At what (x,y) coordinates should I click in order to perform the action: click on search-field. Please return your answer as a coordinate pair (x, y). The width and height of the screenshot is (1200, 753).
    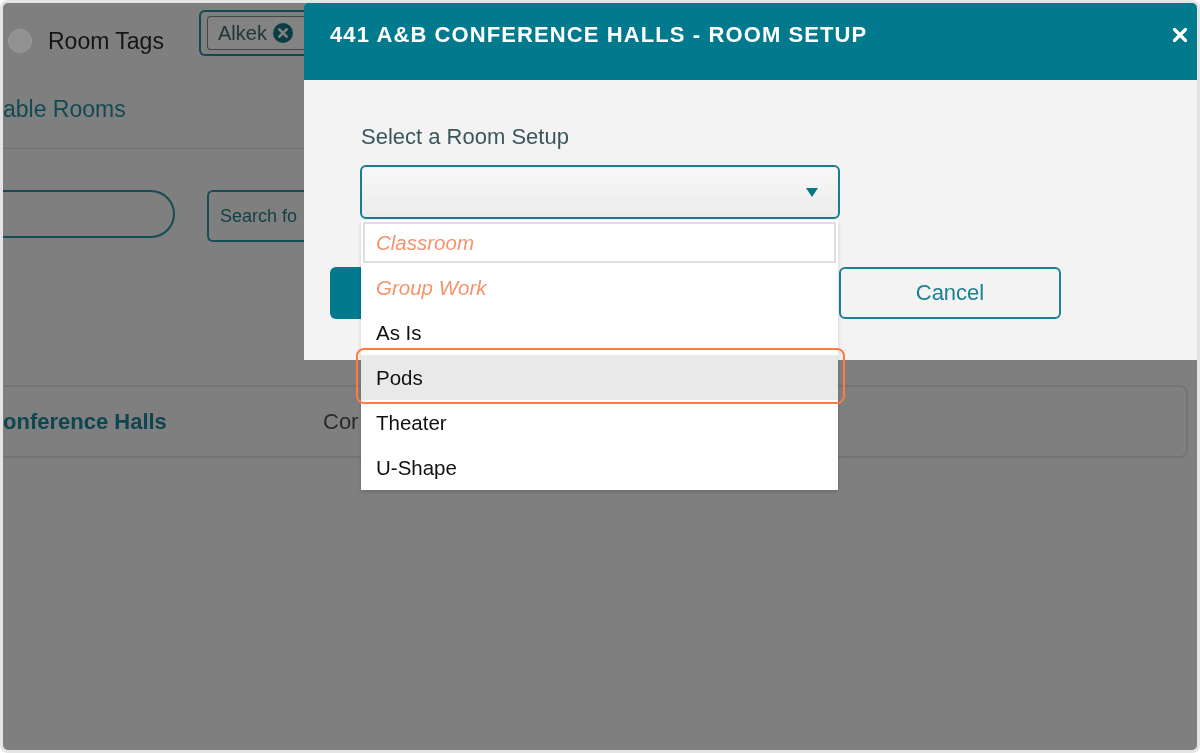
    Looking at the image, I should click on (89, 214).